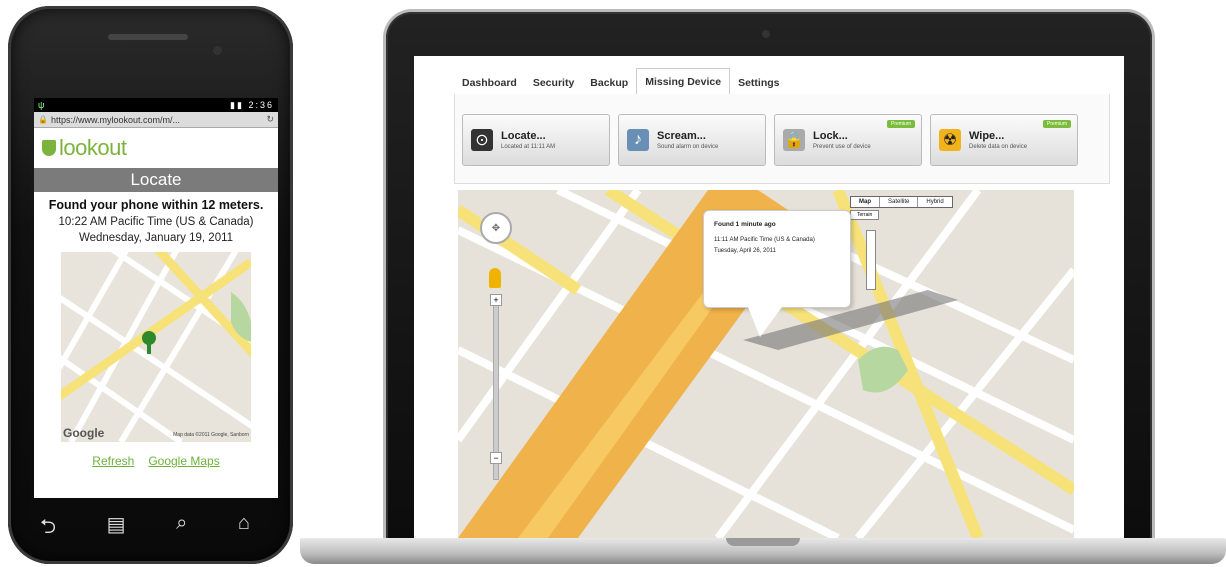 The height and width of the screenshot is (567, 1226). I want to click on map-copyright: Map data ©2011 Google, Sanborn, so click(211, 435).